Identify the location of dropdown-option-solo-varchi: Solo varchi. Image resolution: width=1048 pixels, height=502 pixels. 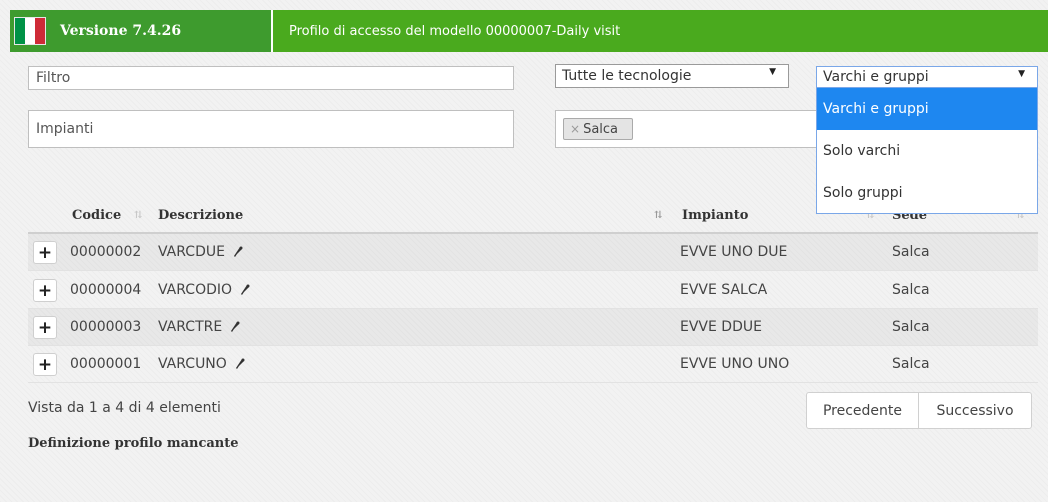
(927, 151).